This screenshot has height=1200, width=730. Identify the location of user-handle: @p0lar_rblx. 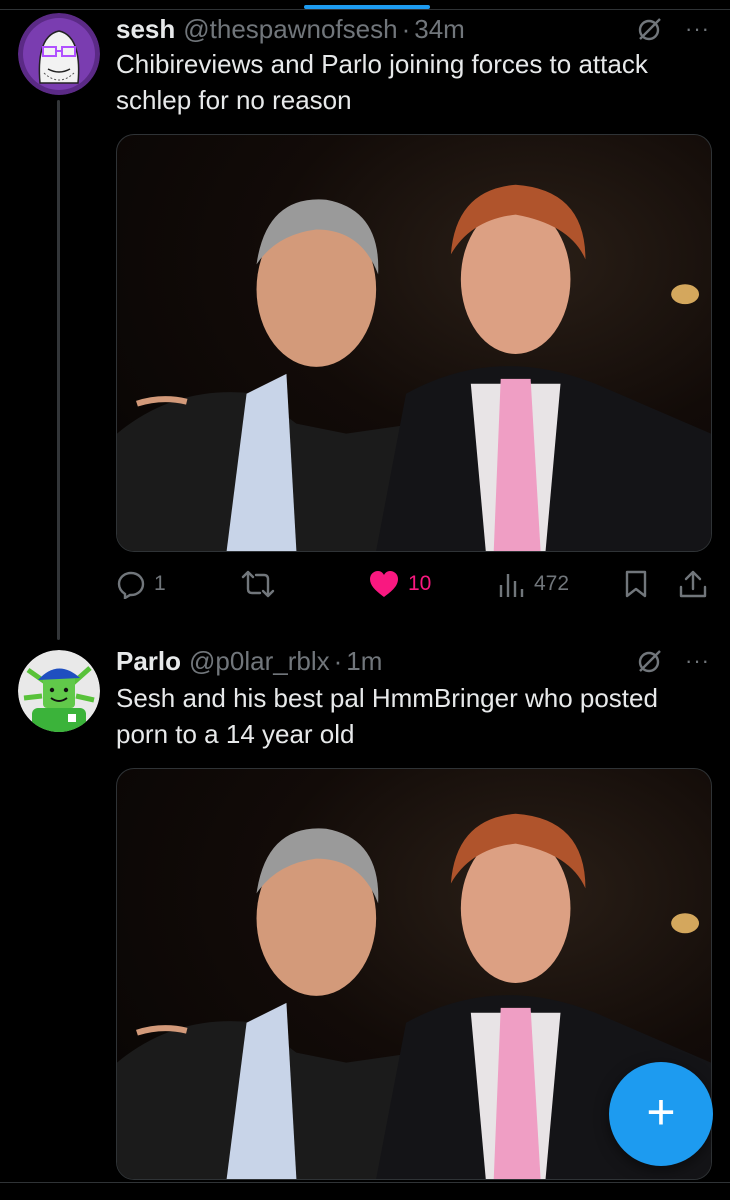
(259, 661).